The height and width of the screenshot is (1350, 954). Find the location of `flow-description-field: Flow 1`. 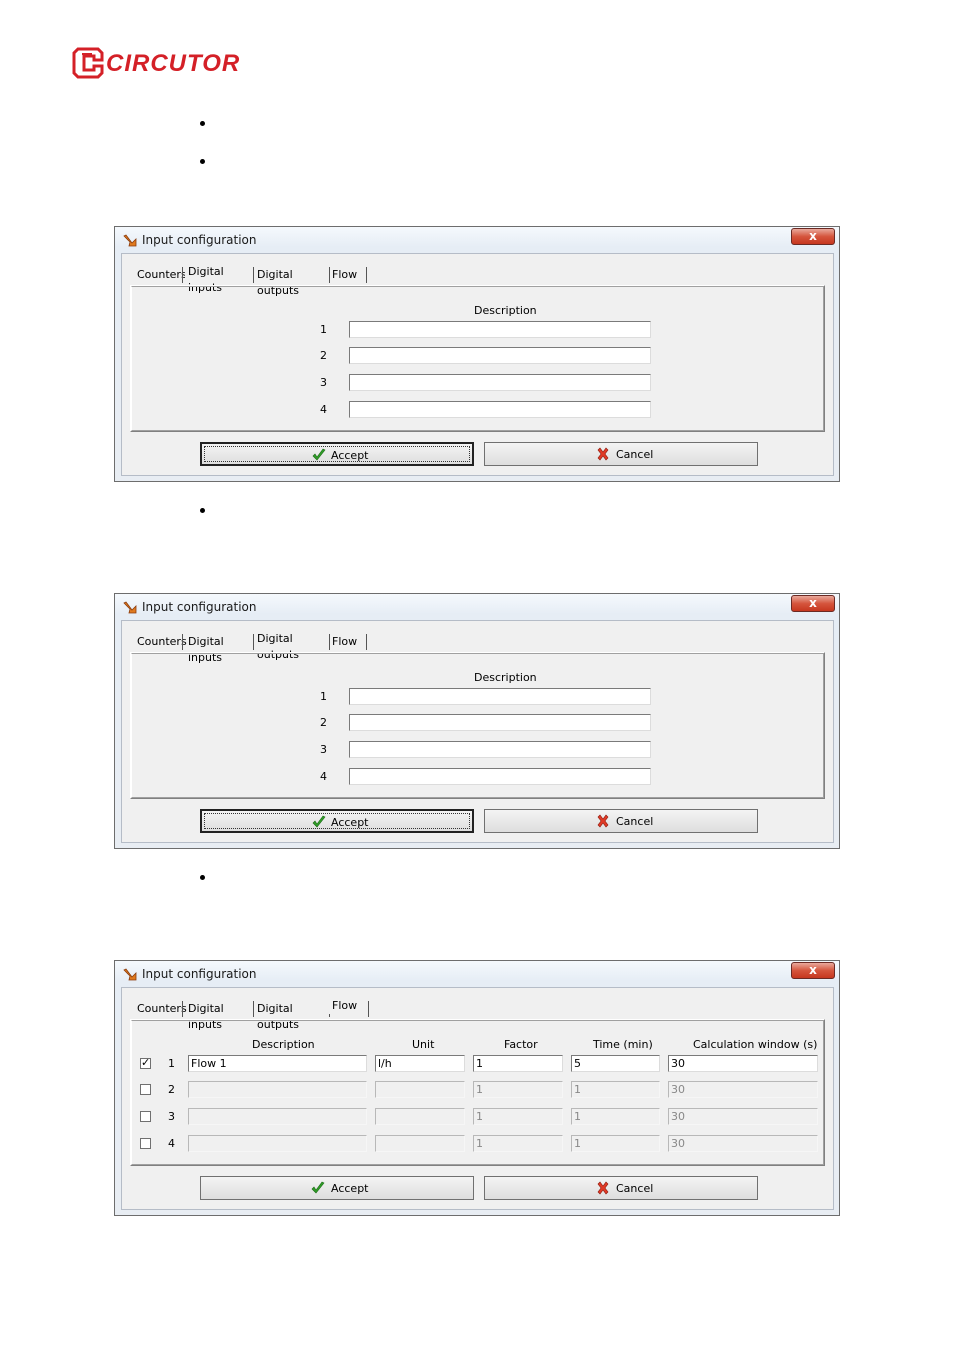

flow-description-field: Flow 1 is located at coordinates (277, 1063).